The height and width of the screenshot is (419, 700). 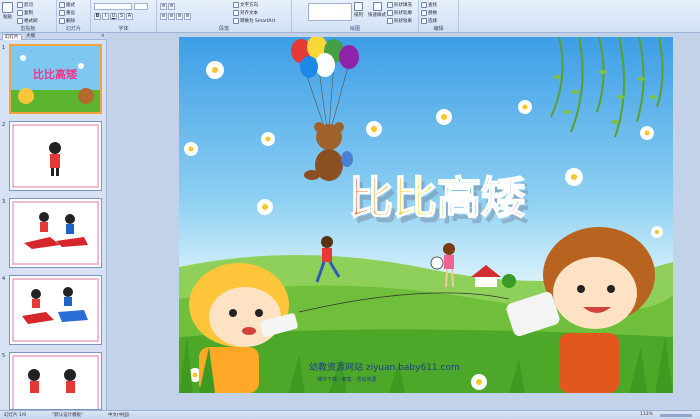 I want to click on smartart-icon, so click(x=236, y=21).